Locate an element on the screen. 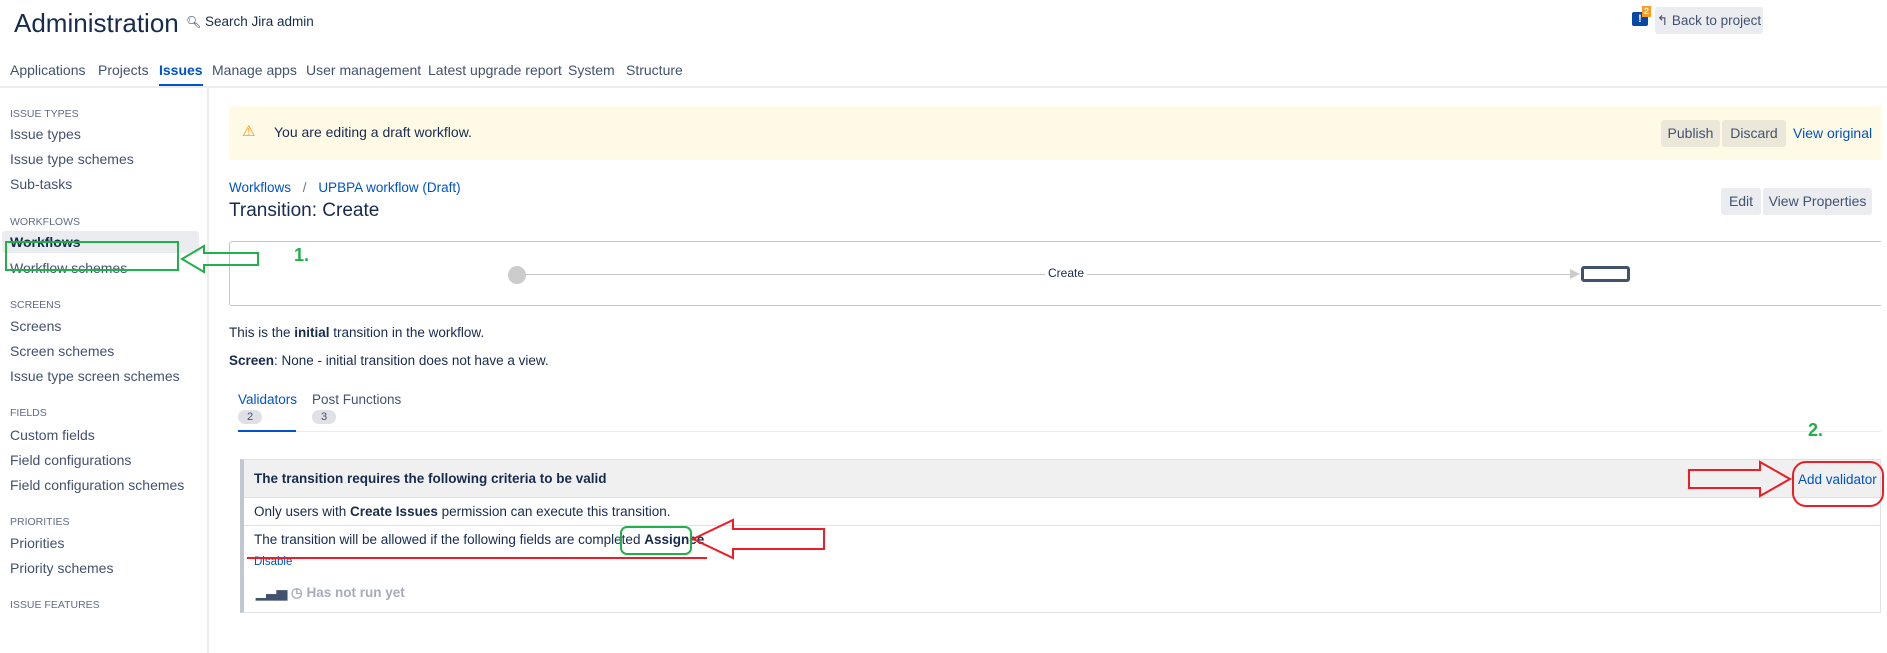  warning-icon: ⚠ is located at coordinates (249, 131).